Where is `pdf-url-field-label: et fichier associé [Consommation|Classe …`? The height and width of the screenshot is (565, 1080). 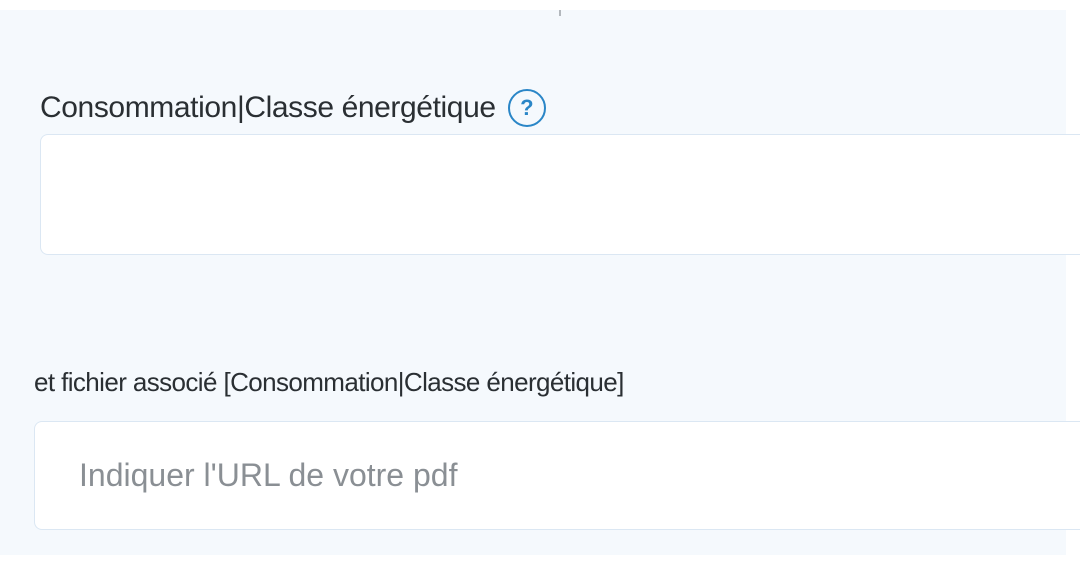
pdf-url-field-label: et fichier associé [Consommation|Classe … is located at coordinates (329, 382).